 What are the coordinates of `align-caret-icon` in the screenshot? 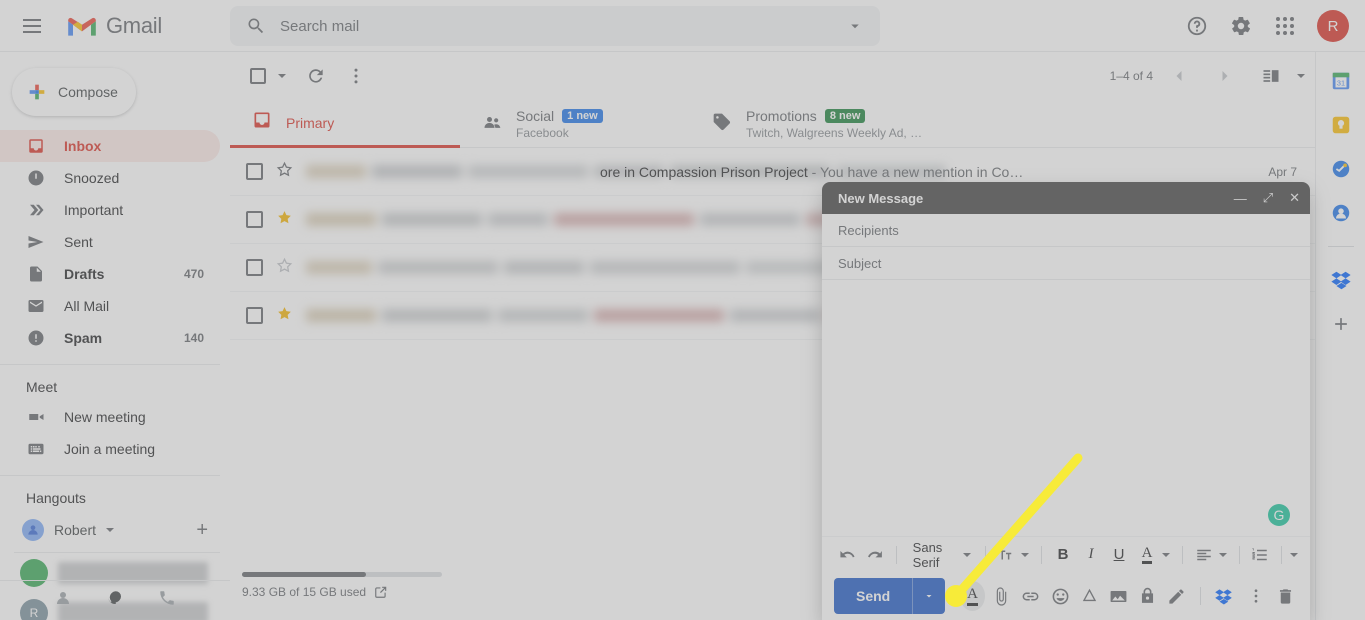 It's located at (1222, 554).